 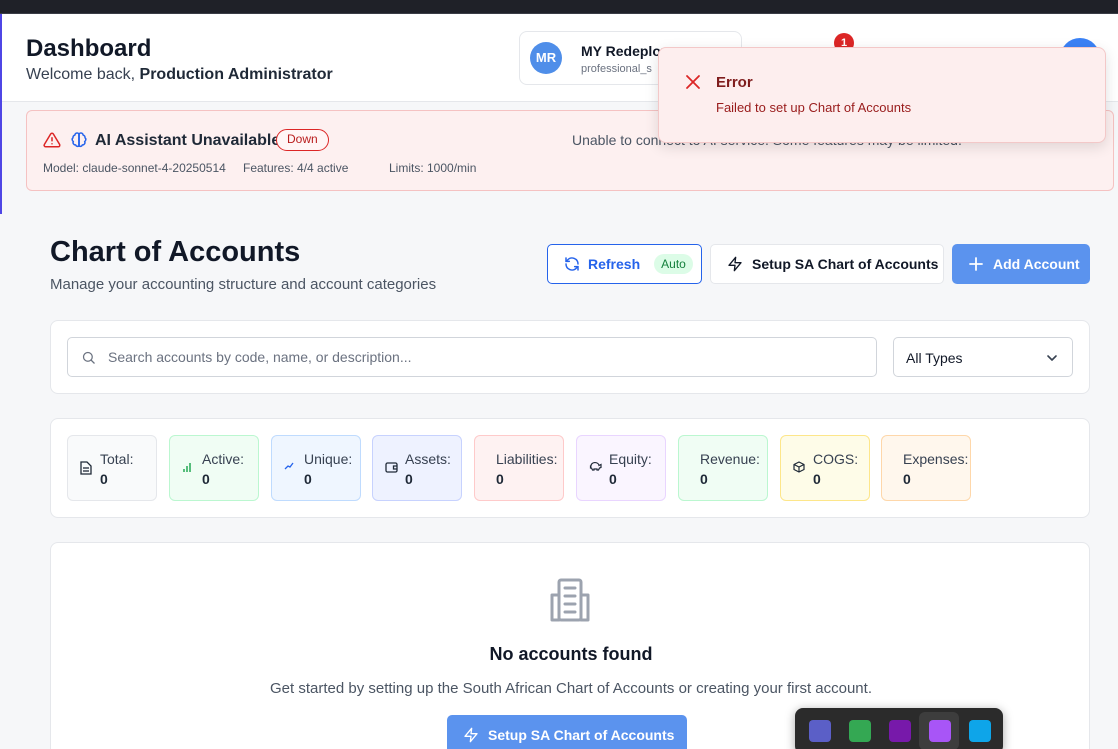 What do you see at coordinates (621, 468) in the screenshot?
I see `stat-equity: Equity: 0` at bounding box center [621, 468].